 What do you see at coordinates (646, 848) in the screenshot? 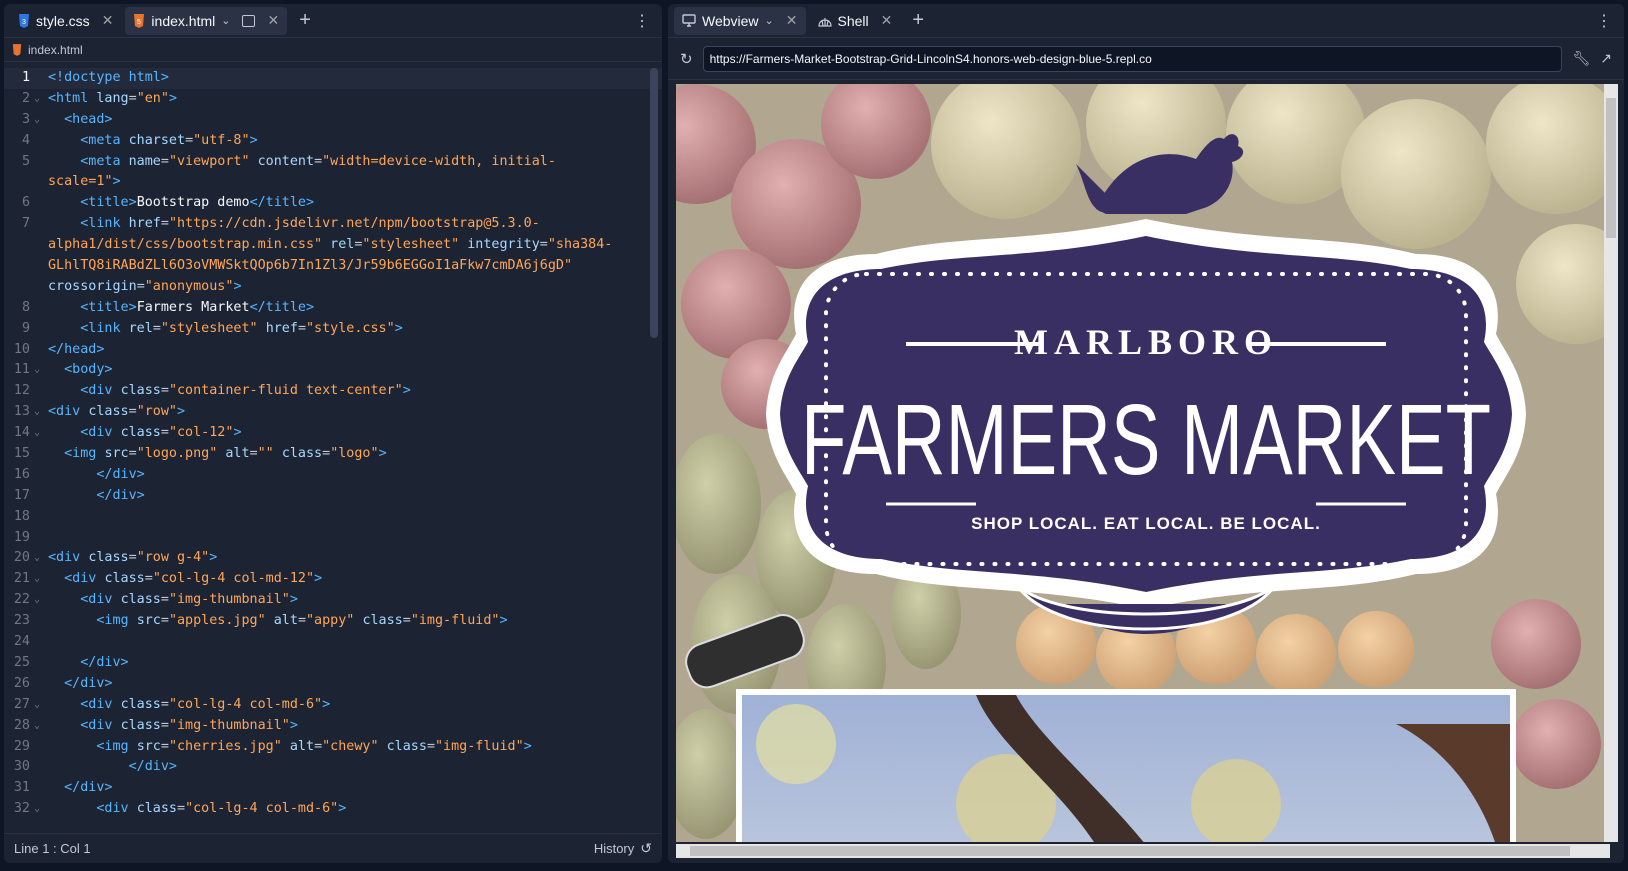
I see `history-icon: ↺` at bounding box center [646, 848].